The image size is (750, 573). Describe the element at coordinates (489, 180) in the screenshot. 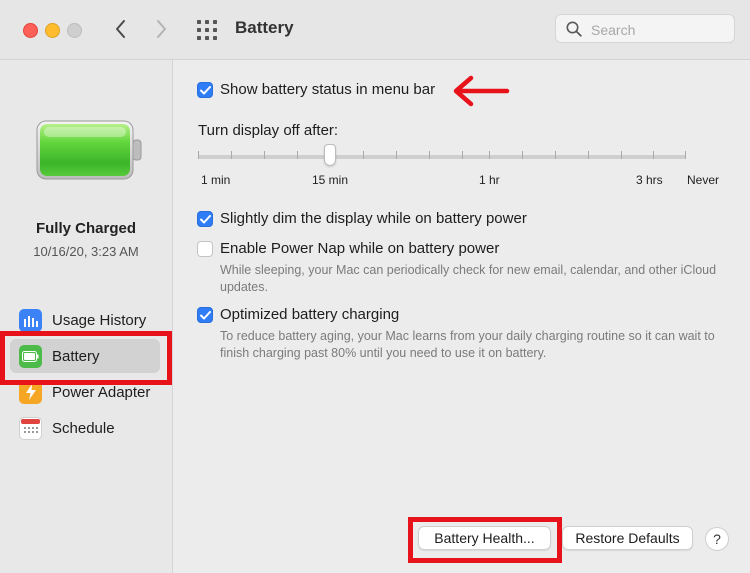

I see `slider-label-1-hr: 1 hr` at that location.